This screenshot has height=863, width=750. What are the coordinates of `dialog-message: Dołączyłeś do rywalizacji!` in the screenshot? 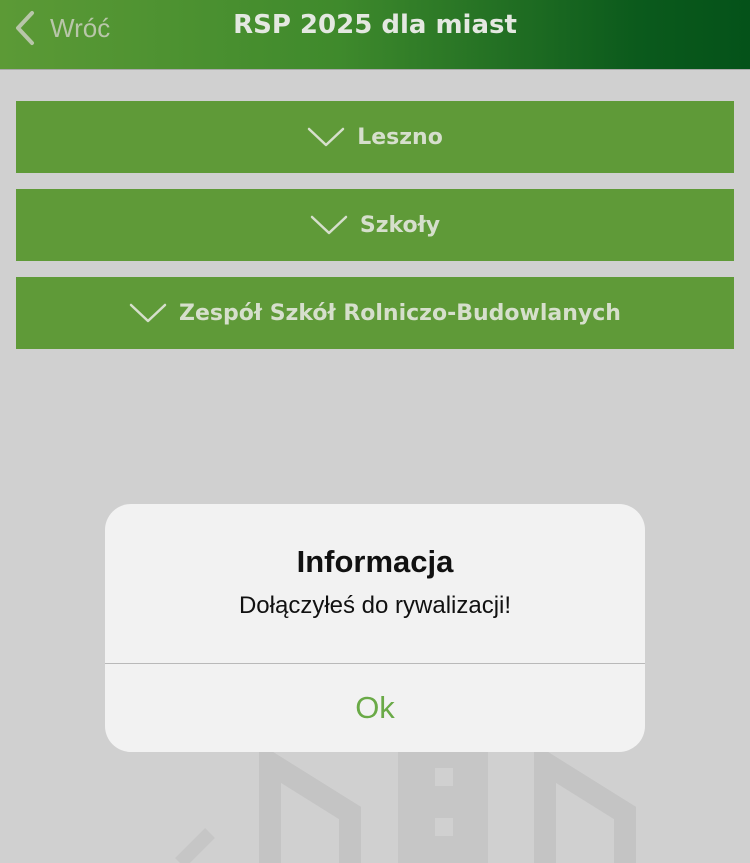 It's located at (375, 605).